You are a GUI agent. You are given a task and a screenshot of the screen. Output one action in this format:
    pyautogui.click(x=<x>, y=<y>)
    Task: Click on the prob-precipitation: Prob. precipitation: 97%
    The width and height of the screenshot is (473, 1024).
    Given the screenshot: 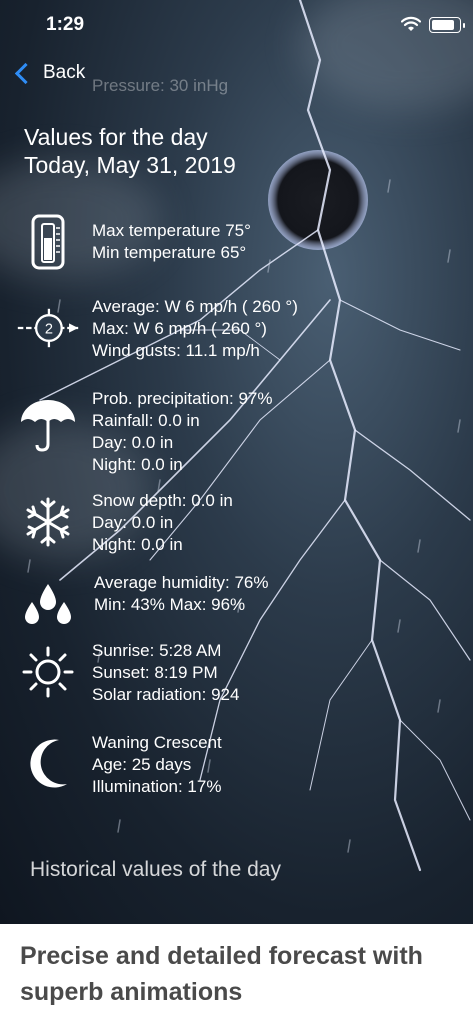 What is the action you would take?
    pyautogui.click(x=182, y=398)
    